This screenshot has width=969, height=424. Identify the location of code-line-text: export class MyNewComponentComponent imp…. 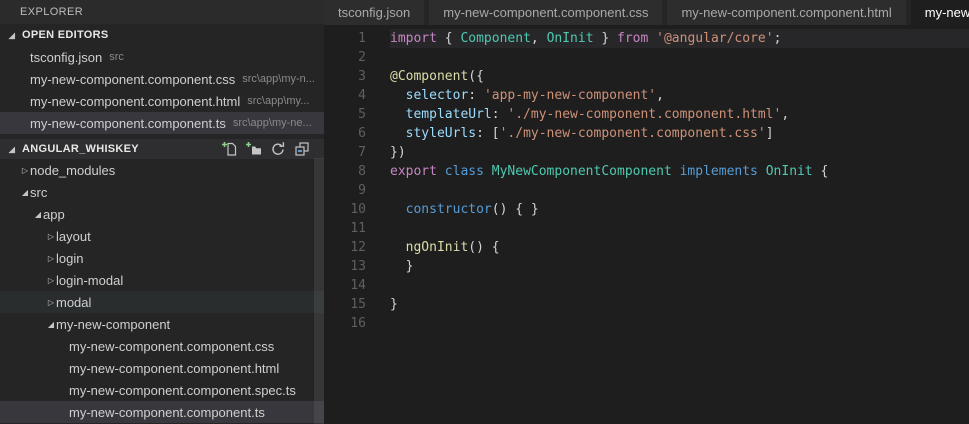
(679, 171).